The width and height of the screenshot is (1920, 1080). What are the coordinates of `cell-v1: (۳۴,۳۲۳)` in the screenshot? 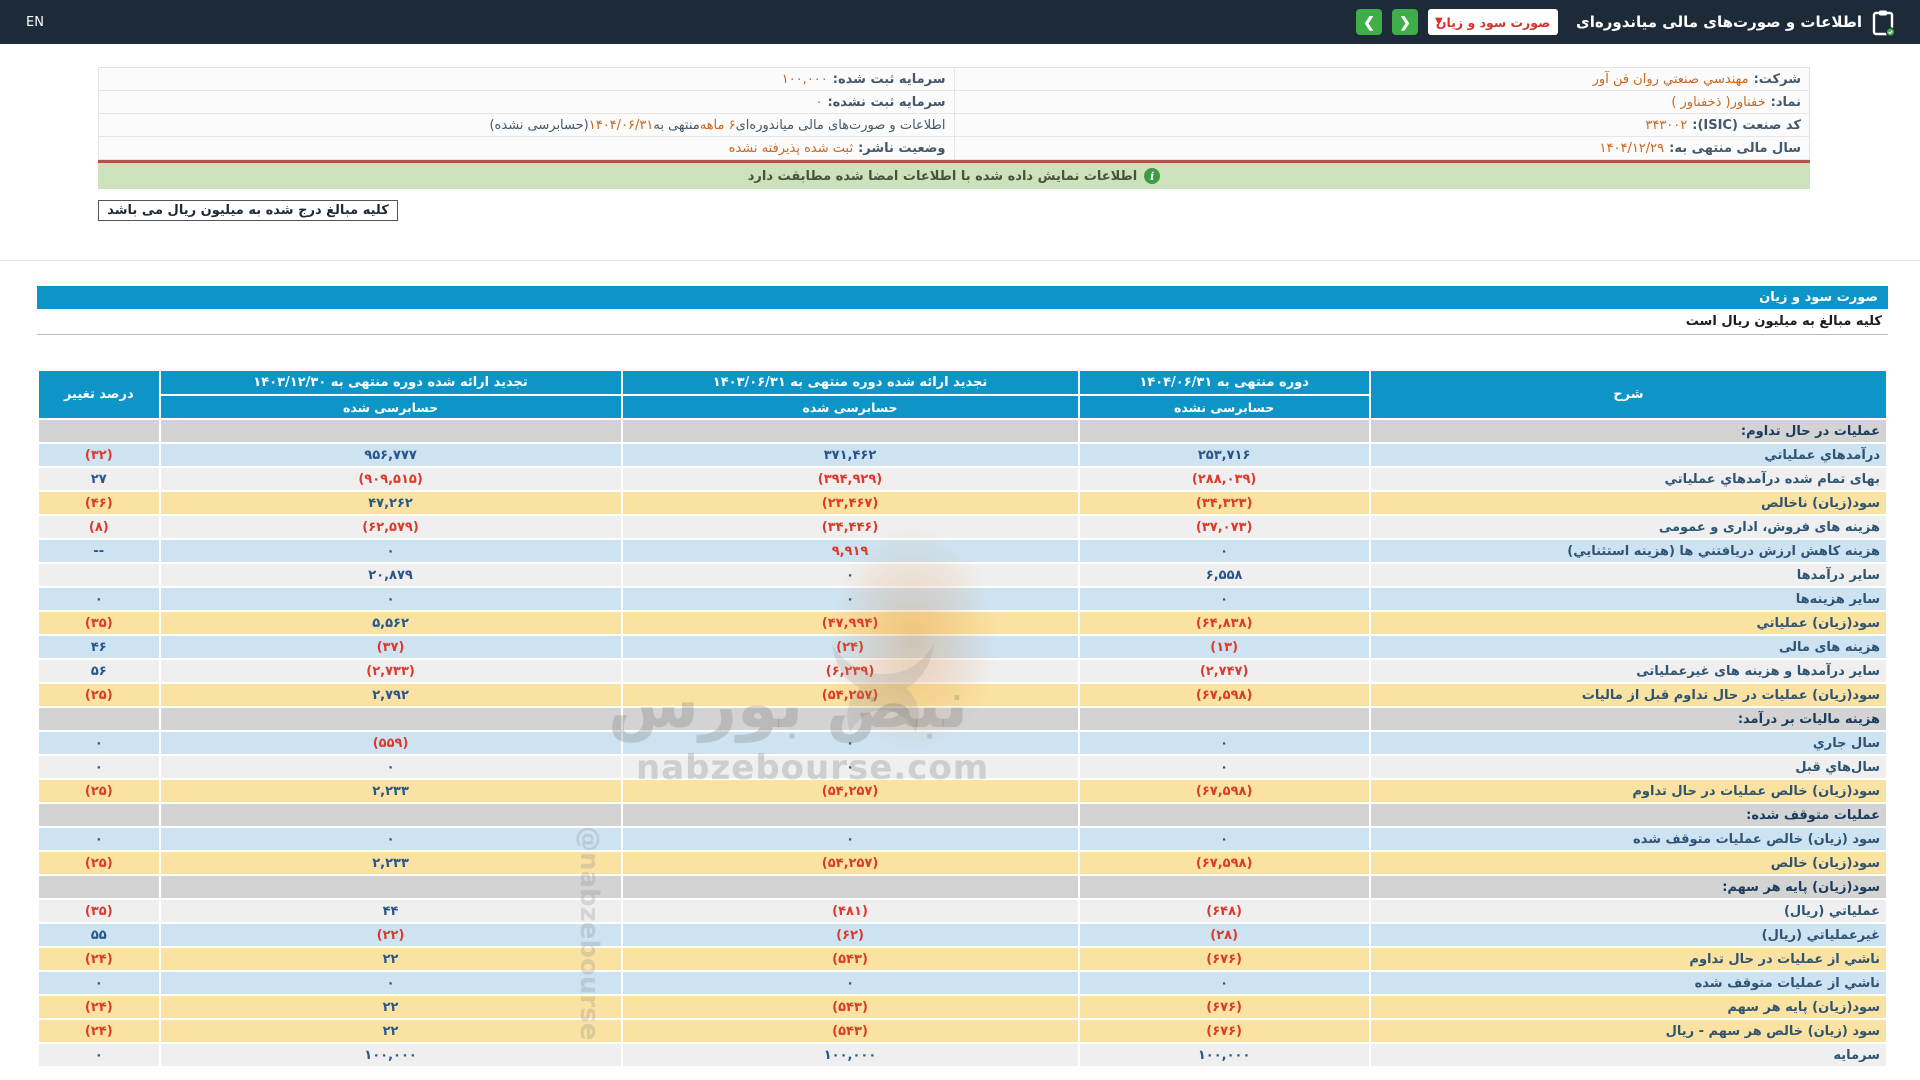 It's located at (1224, 503).